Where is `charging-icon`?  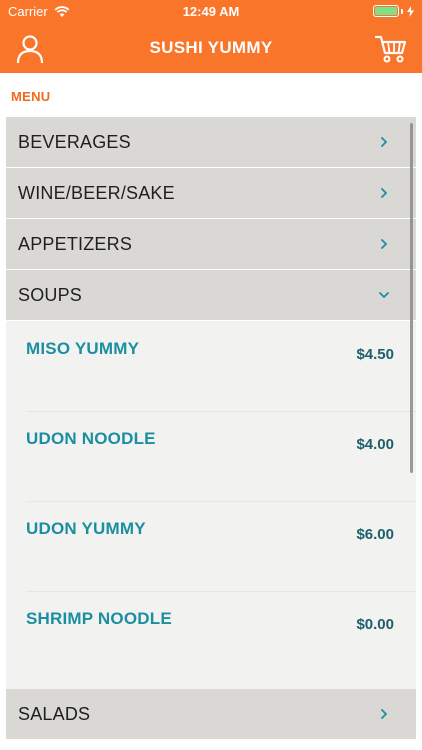
charging-icon is located at coordinates (410, 11).